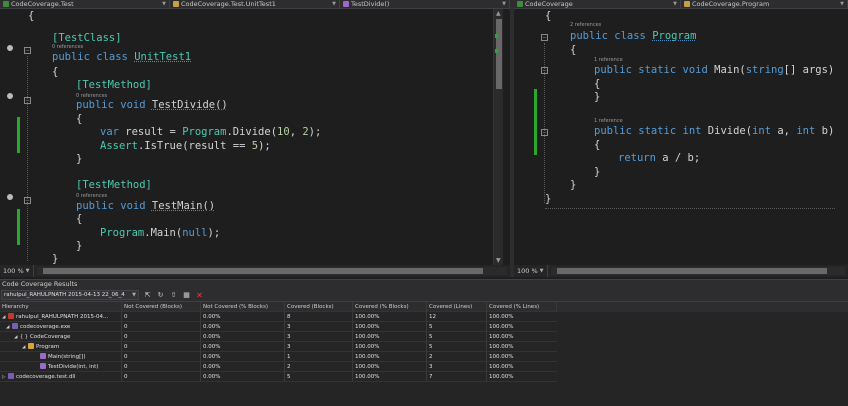 The height and width of the screenshot is (406, 848). Describe the element at coordinates (425, 4) in the screenshot. I see `member-dropdown: TestDivide() ▼` at that location.